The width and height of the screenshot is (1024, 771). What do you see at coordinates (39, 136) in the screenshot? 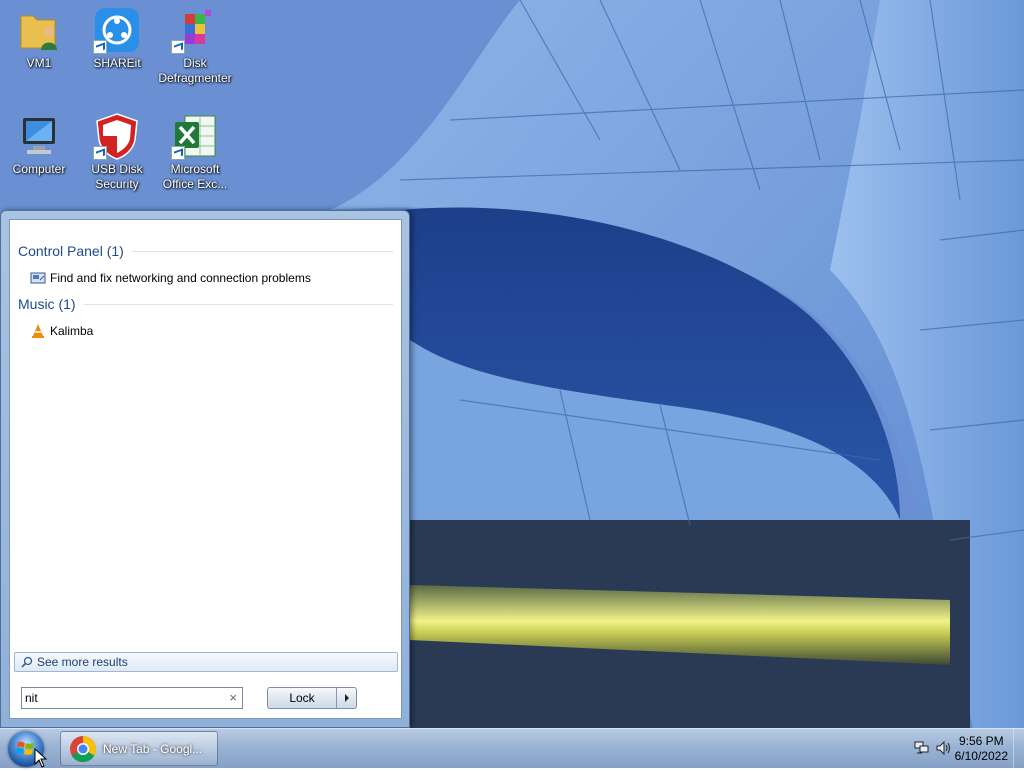
I see `computer-icon` at bounding box center [39, 136].